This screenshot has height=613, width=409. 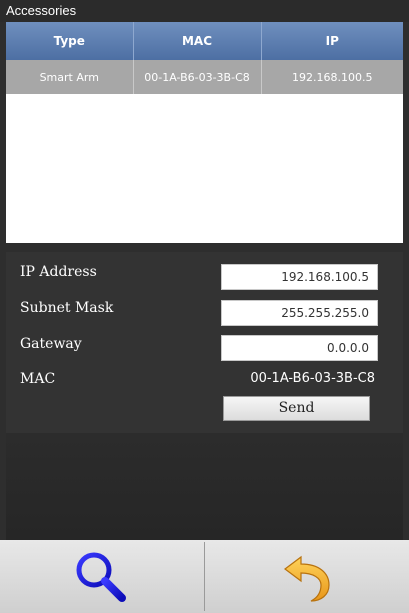 I want to click on cell-ip: 192.168.100.5, so click(x=332, y=77).